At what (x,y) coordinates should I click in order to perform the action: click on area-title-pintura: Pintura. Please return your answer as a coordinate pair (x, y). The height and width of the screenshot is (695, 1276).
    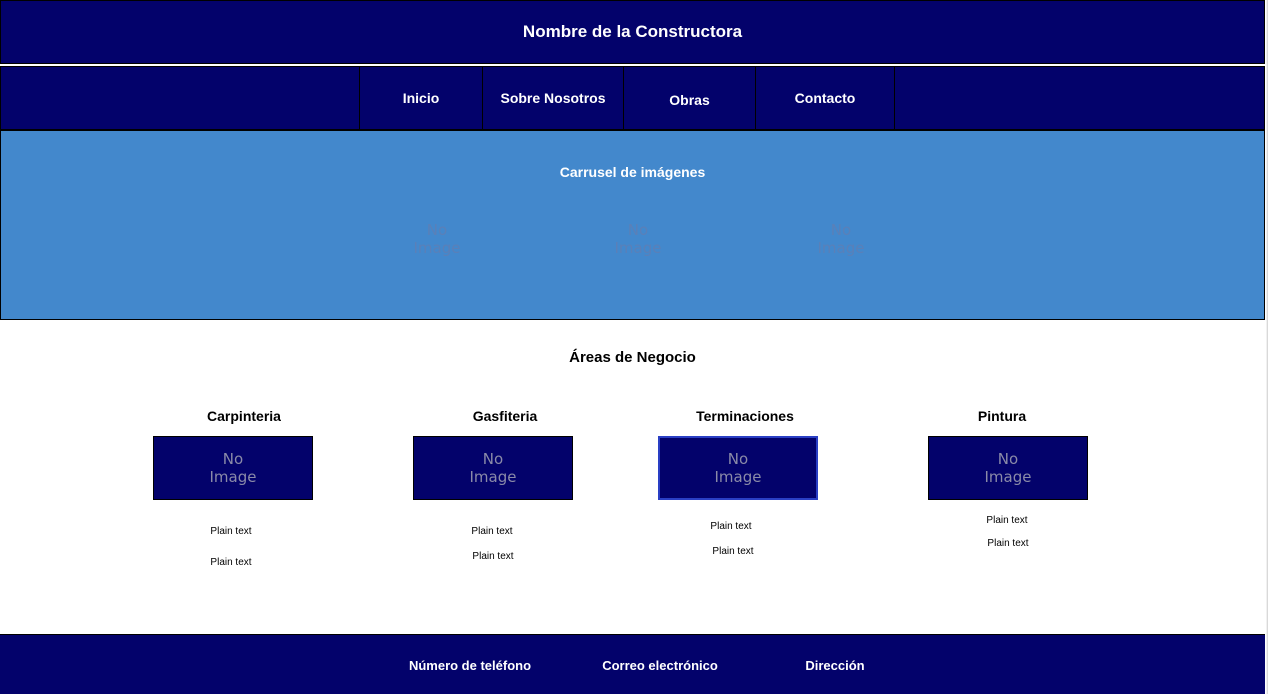
    Looking at the image, I should click on (1002, 416).